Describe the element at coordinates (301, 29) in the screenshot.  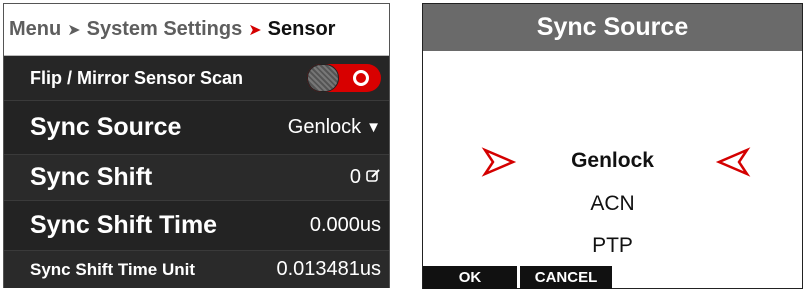
I see `breadcrumb-current-sensor: Sensor` at that location.